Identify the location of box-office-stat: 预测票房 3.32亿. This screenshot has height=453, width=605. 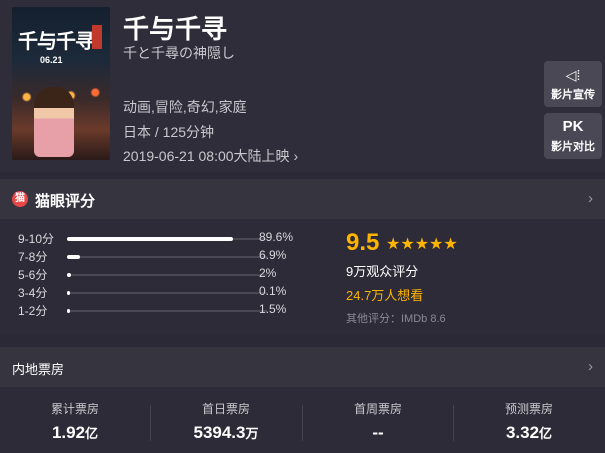
(529, 421).